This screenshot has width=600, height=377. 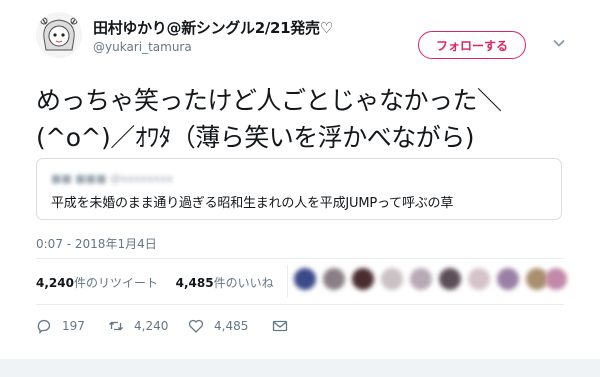 I want to click on footer-bar, so click(x=300, y=368).